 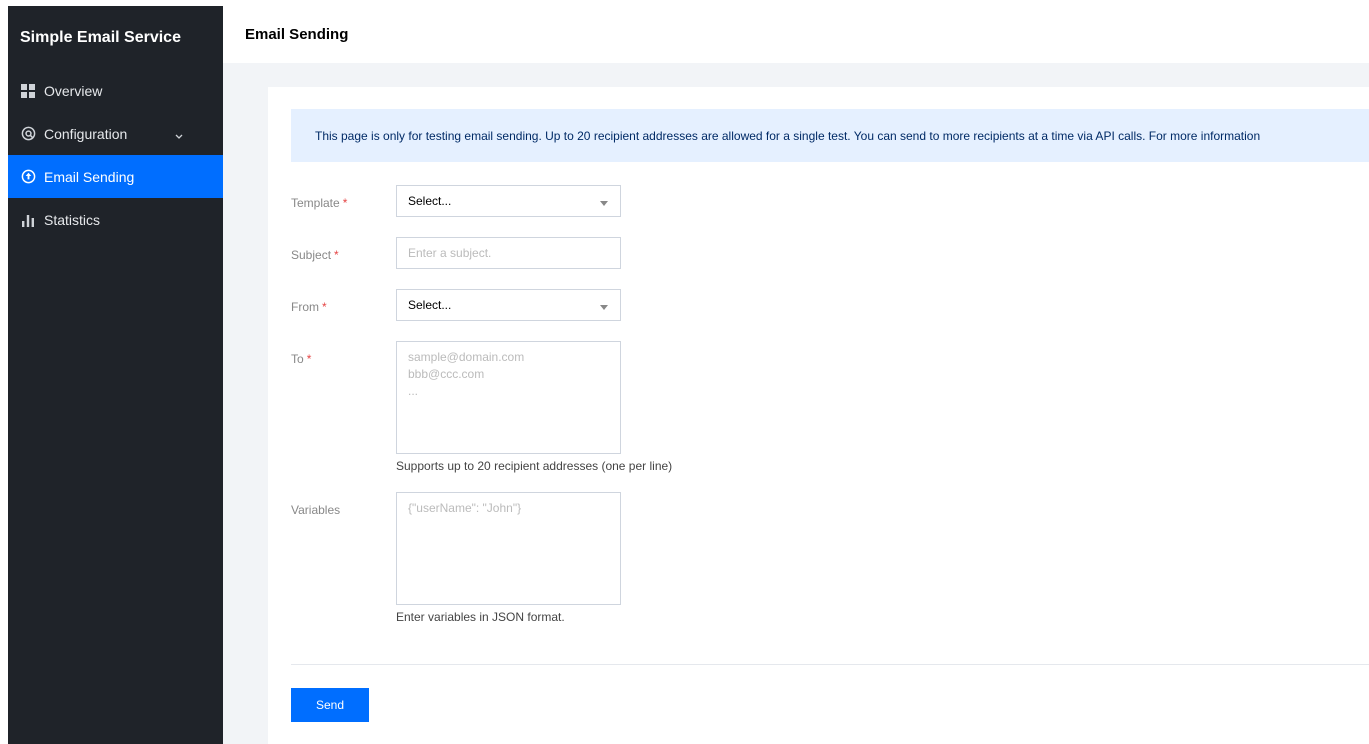 I want to click on bar-chart-icon, so click(x=28, y=220).